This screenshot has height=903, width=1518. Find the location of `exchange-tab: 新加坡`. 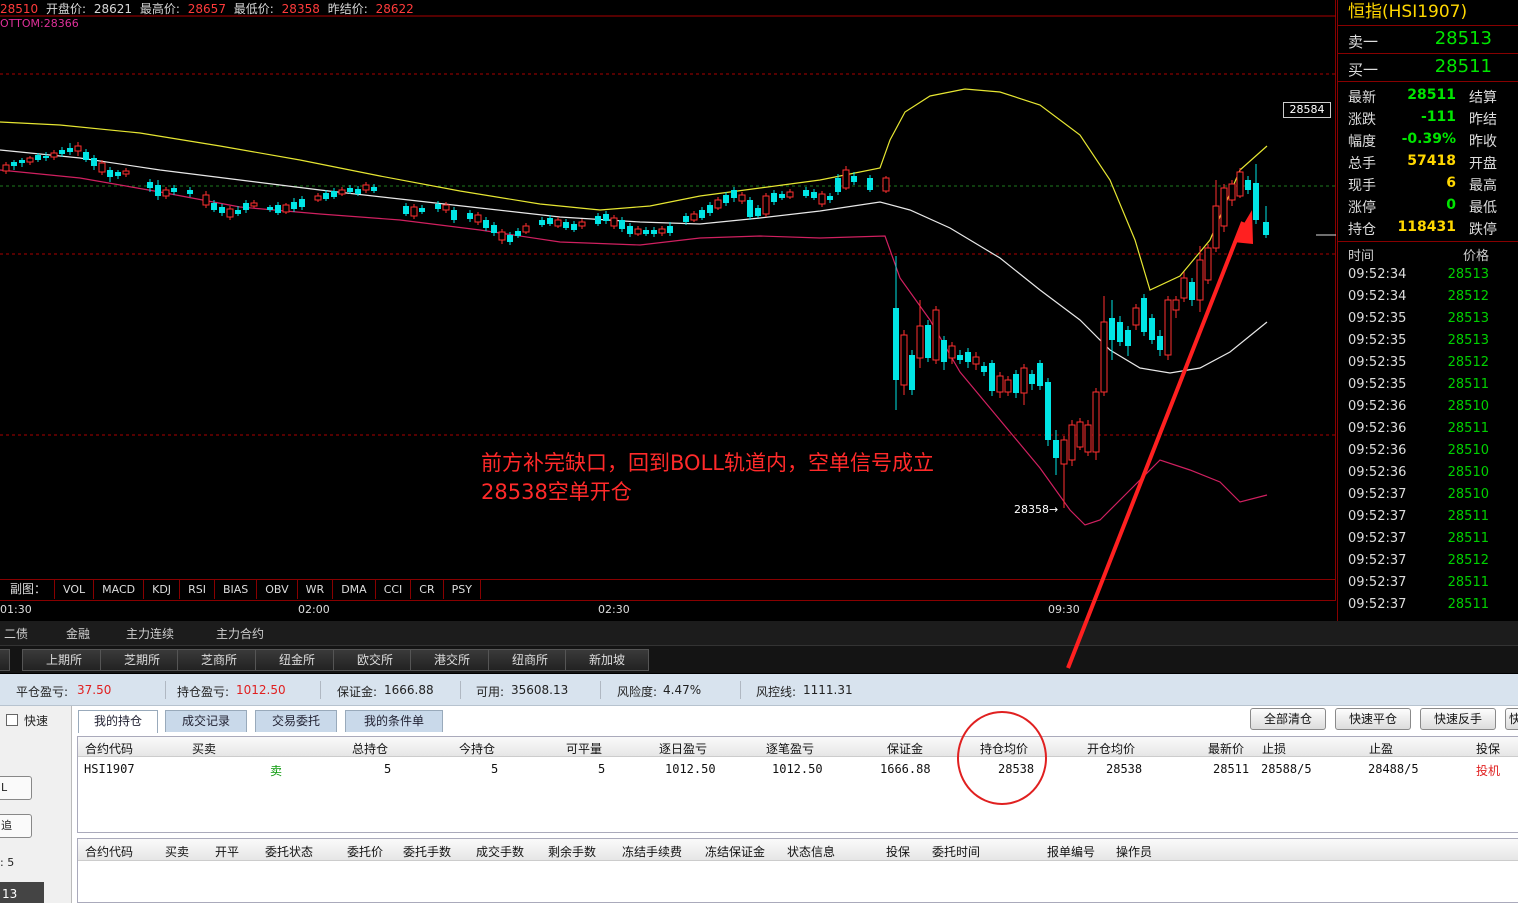

exchange-tab: 新加坡 is located at coordinates (607, 660).